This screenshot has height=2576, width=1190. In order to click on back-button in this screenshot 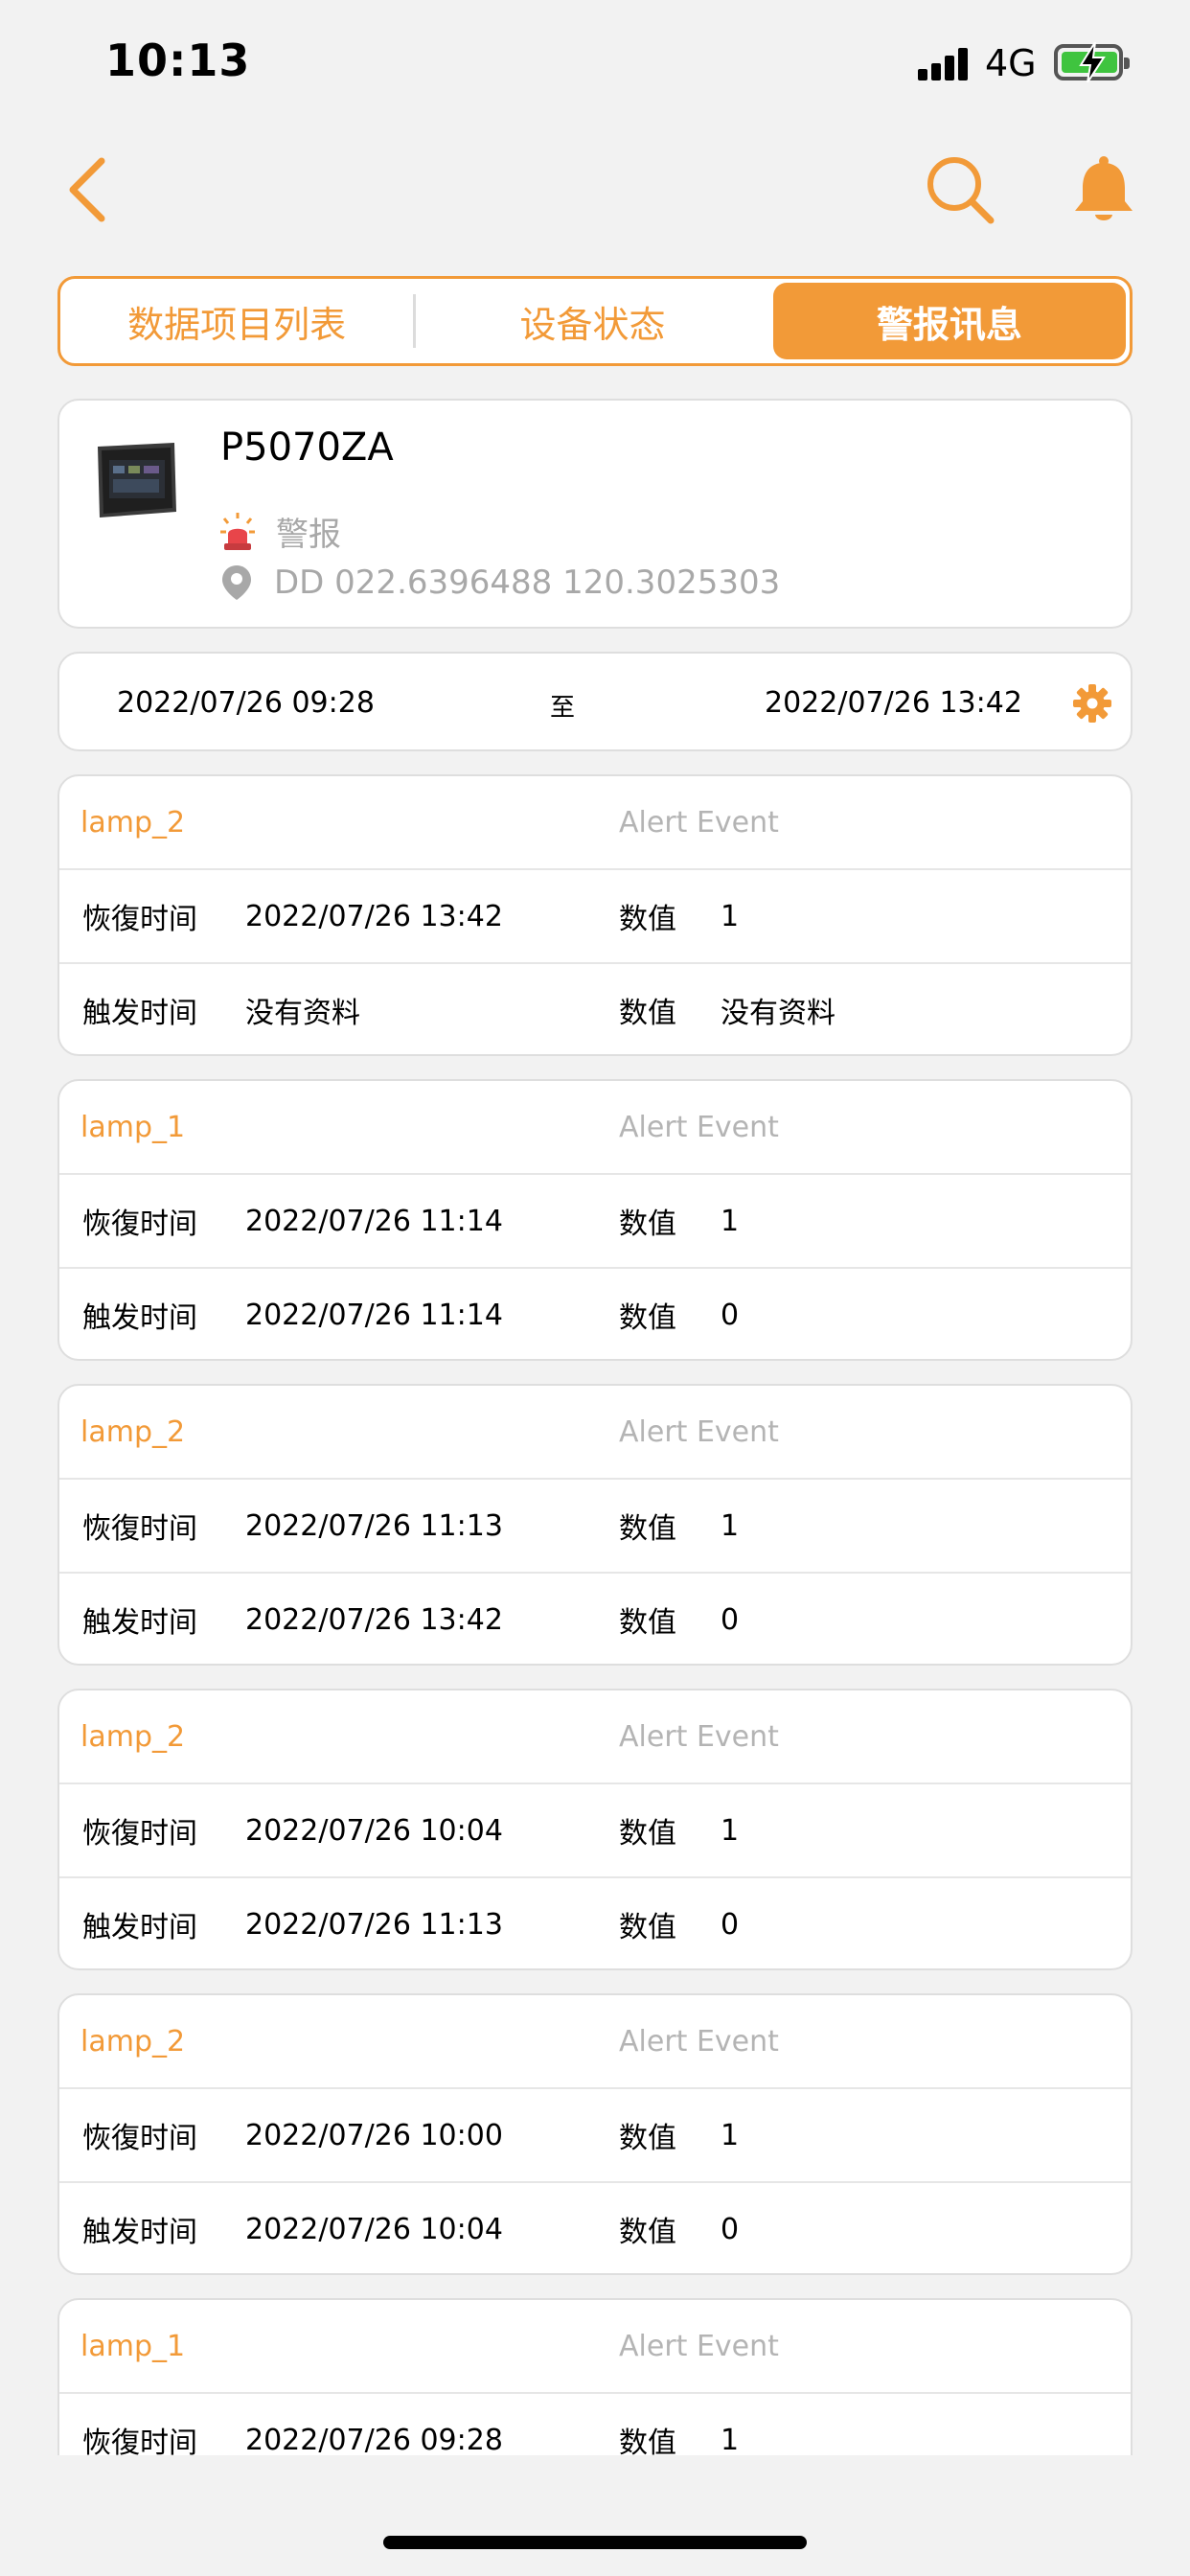, I will do `click(90, 189)`.